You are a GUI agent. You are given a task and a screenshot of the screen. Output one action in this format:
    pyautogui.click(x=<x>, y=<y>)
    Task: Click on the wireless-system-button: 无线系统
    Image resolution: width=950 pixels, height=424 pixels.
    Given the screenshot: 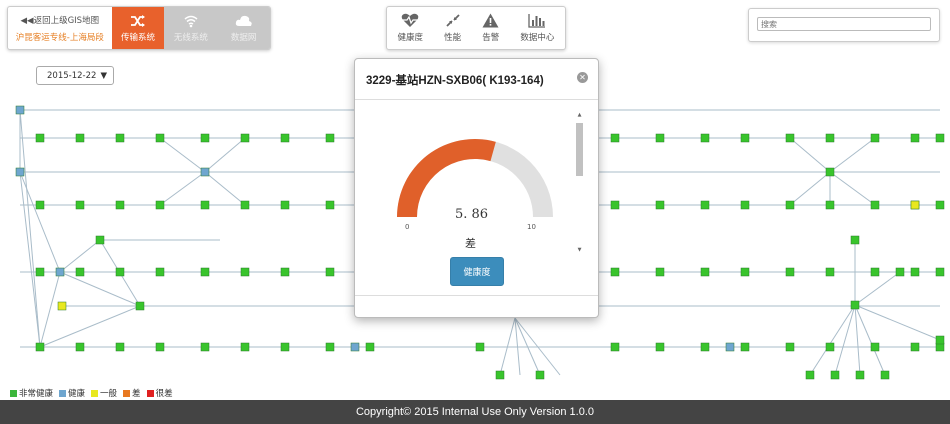 What is the action you would take?
    pyautogui.click(x=191, y=28)
    